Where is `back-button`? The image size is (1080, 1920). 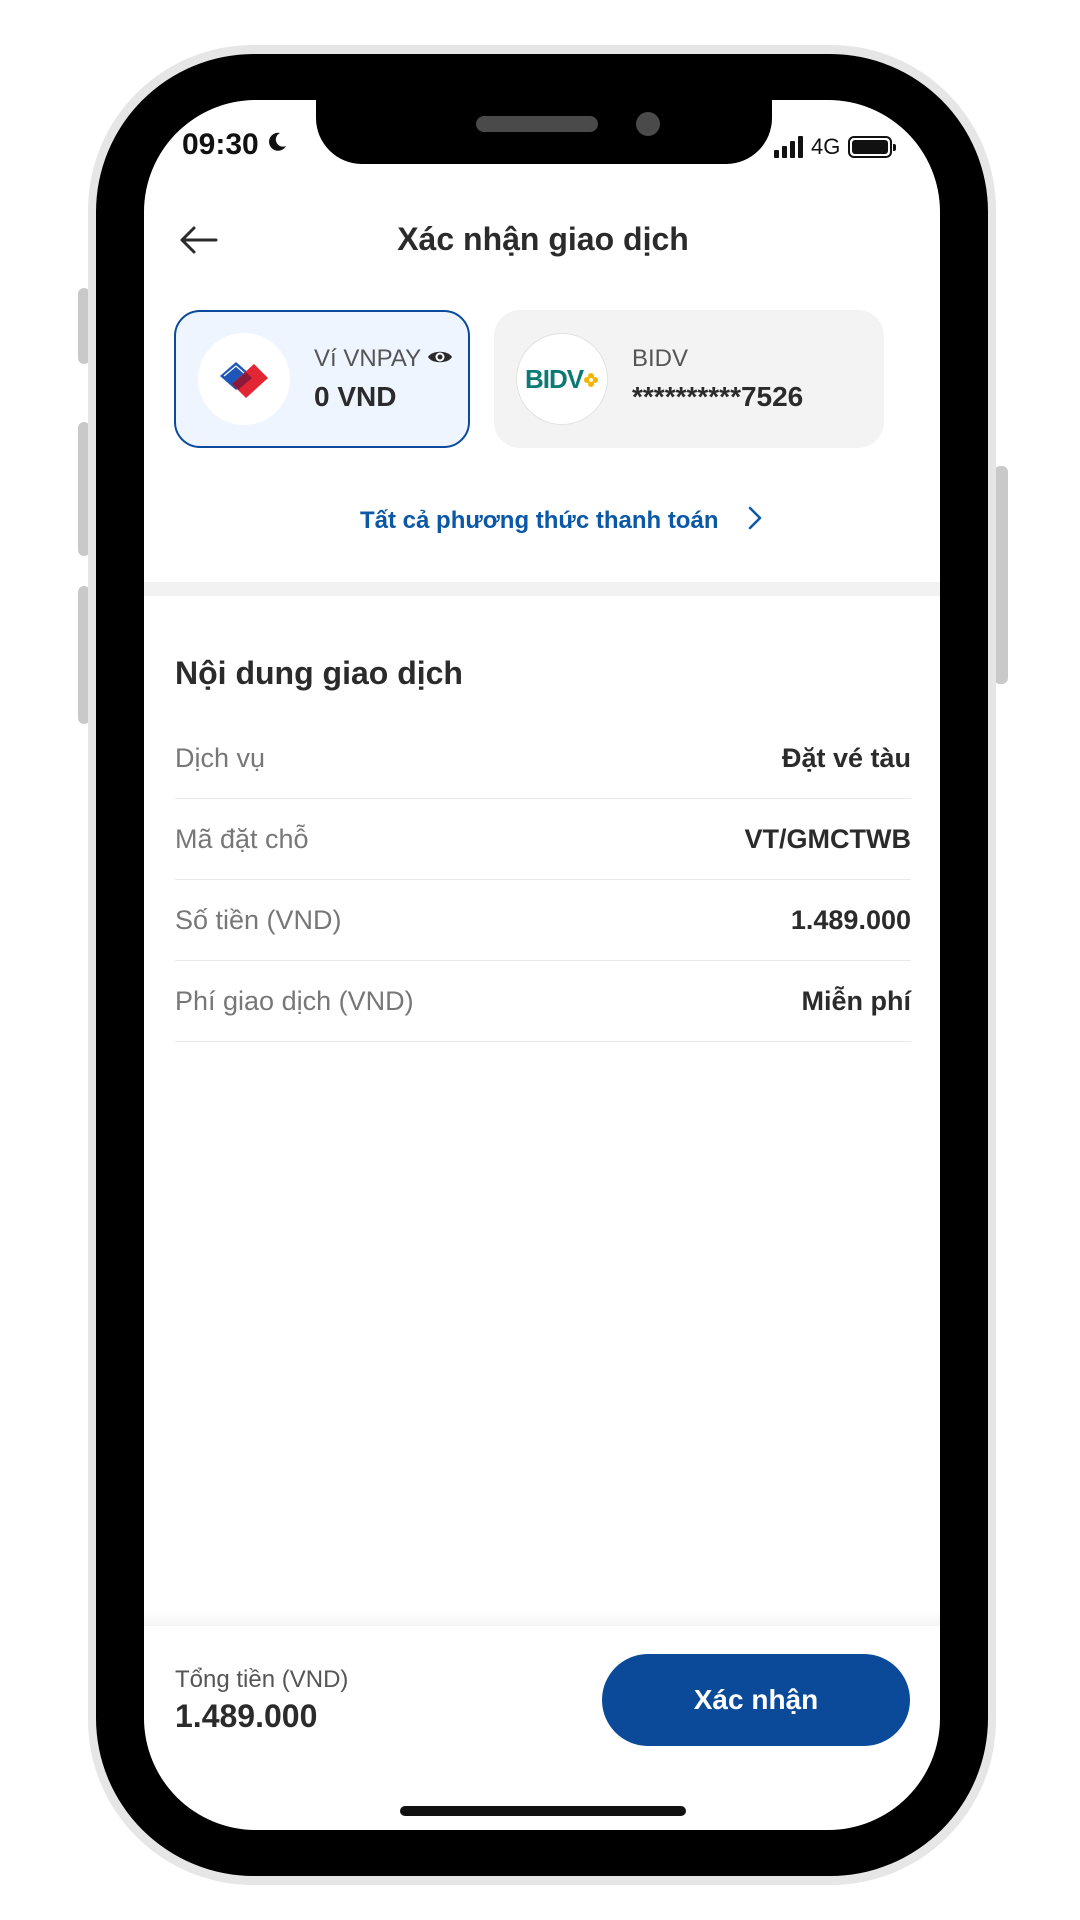
back-button is located at coordinates (198, 242).